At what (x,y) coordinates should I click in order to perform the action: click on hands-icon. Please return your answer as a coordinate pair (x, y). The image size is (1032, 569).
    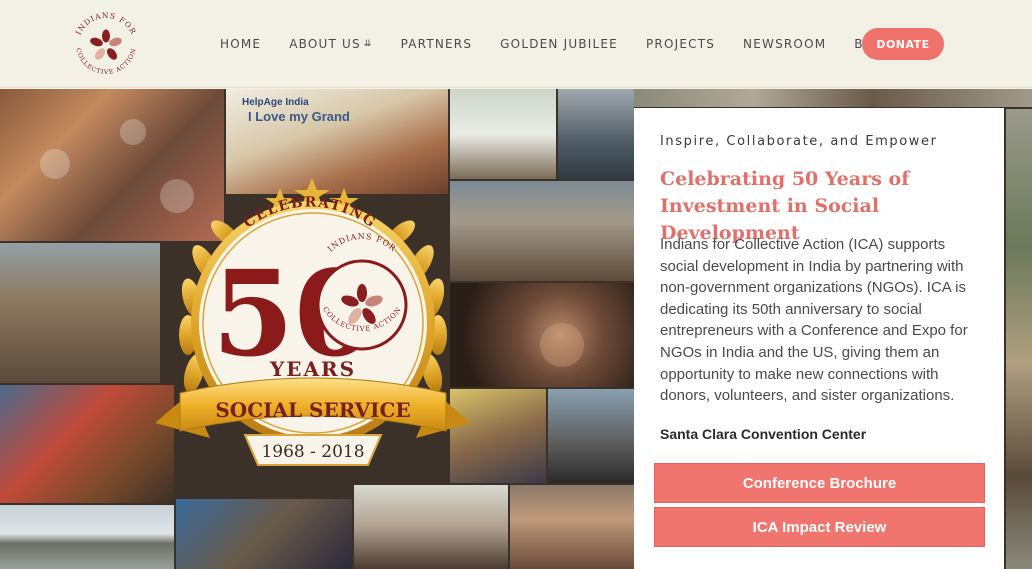
    Looking at the image, I should click on (106, 44).